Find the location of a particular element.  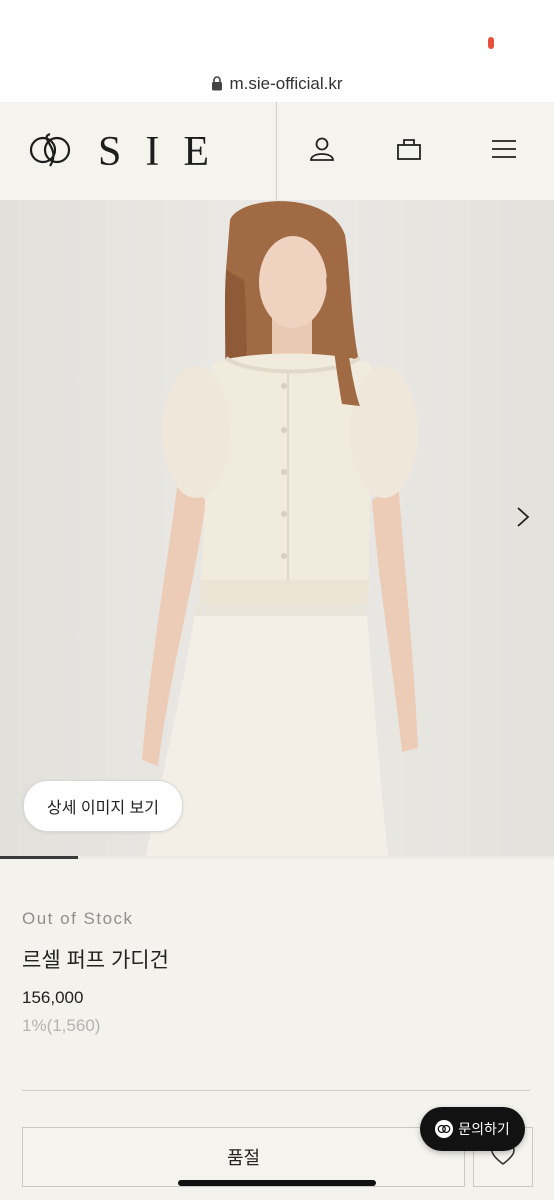

product-name: 르셀 퍼프 가디건 is located at coordinates (95, 960).